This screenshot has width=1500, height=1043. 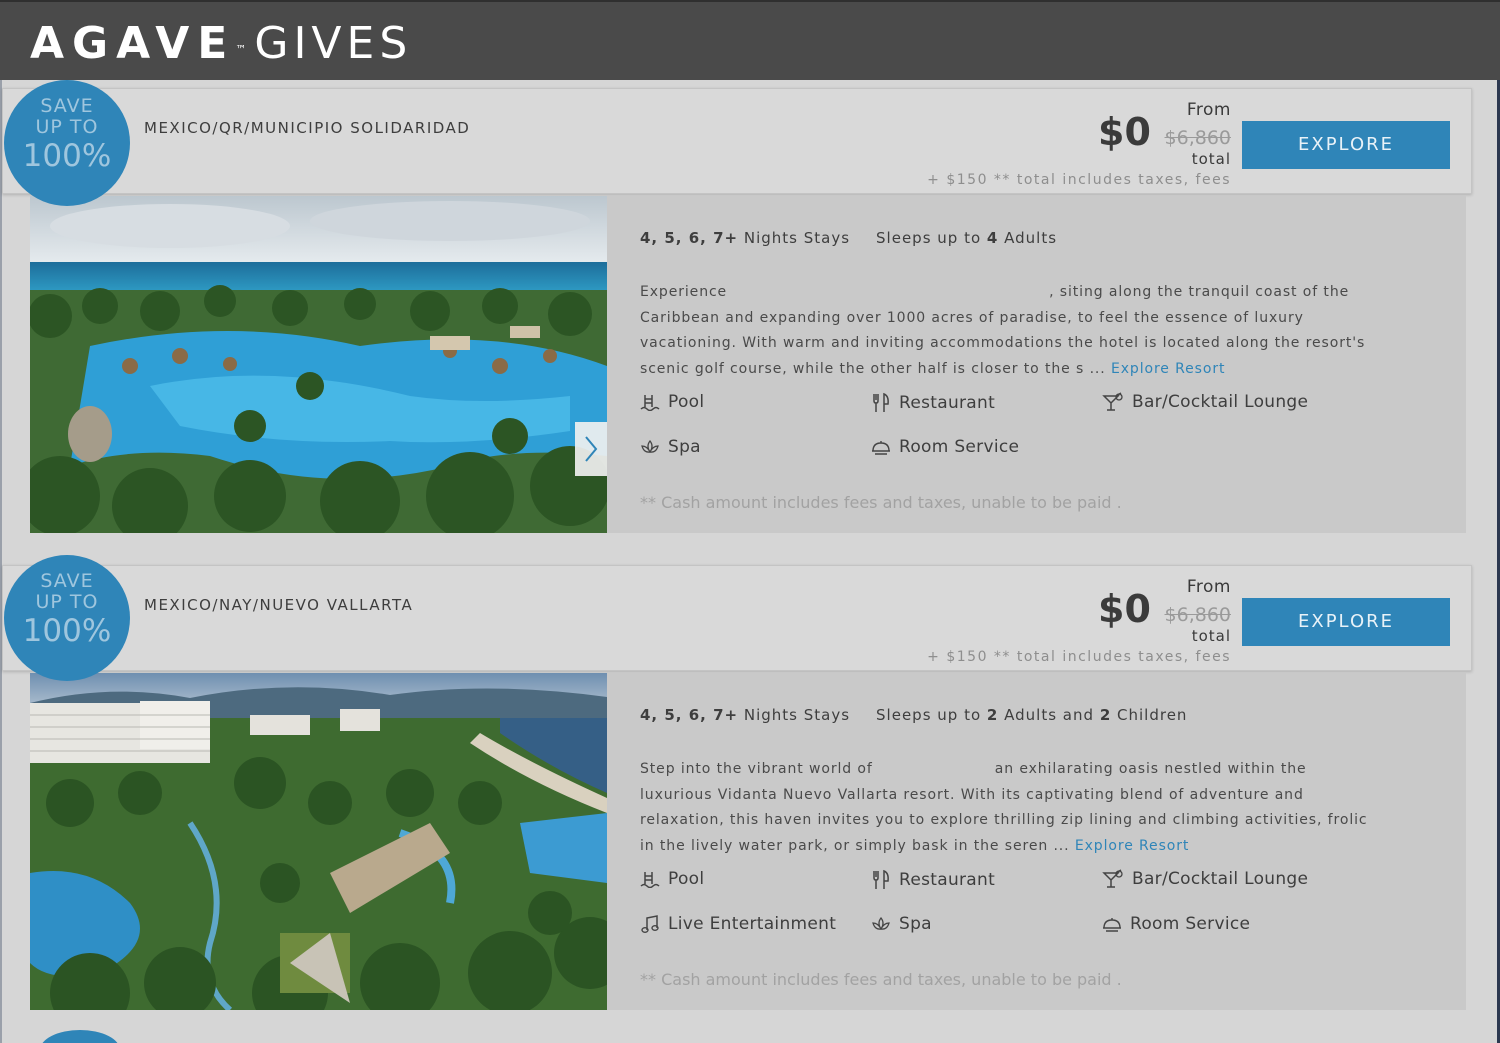 What do you see at coordinates (1105, 715) in the screenshot?
I see `children-count: 2` at bounding box center [1105, 715].